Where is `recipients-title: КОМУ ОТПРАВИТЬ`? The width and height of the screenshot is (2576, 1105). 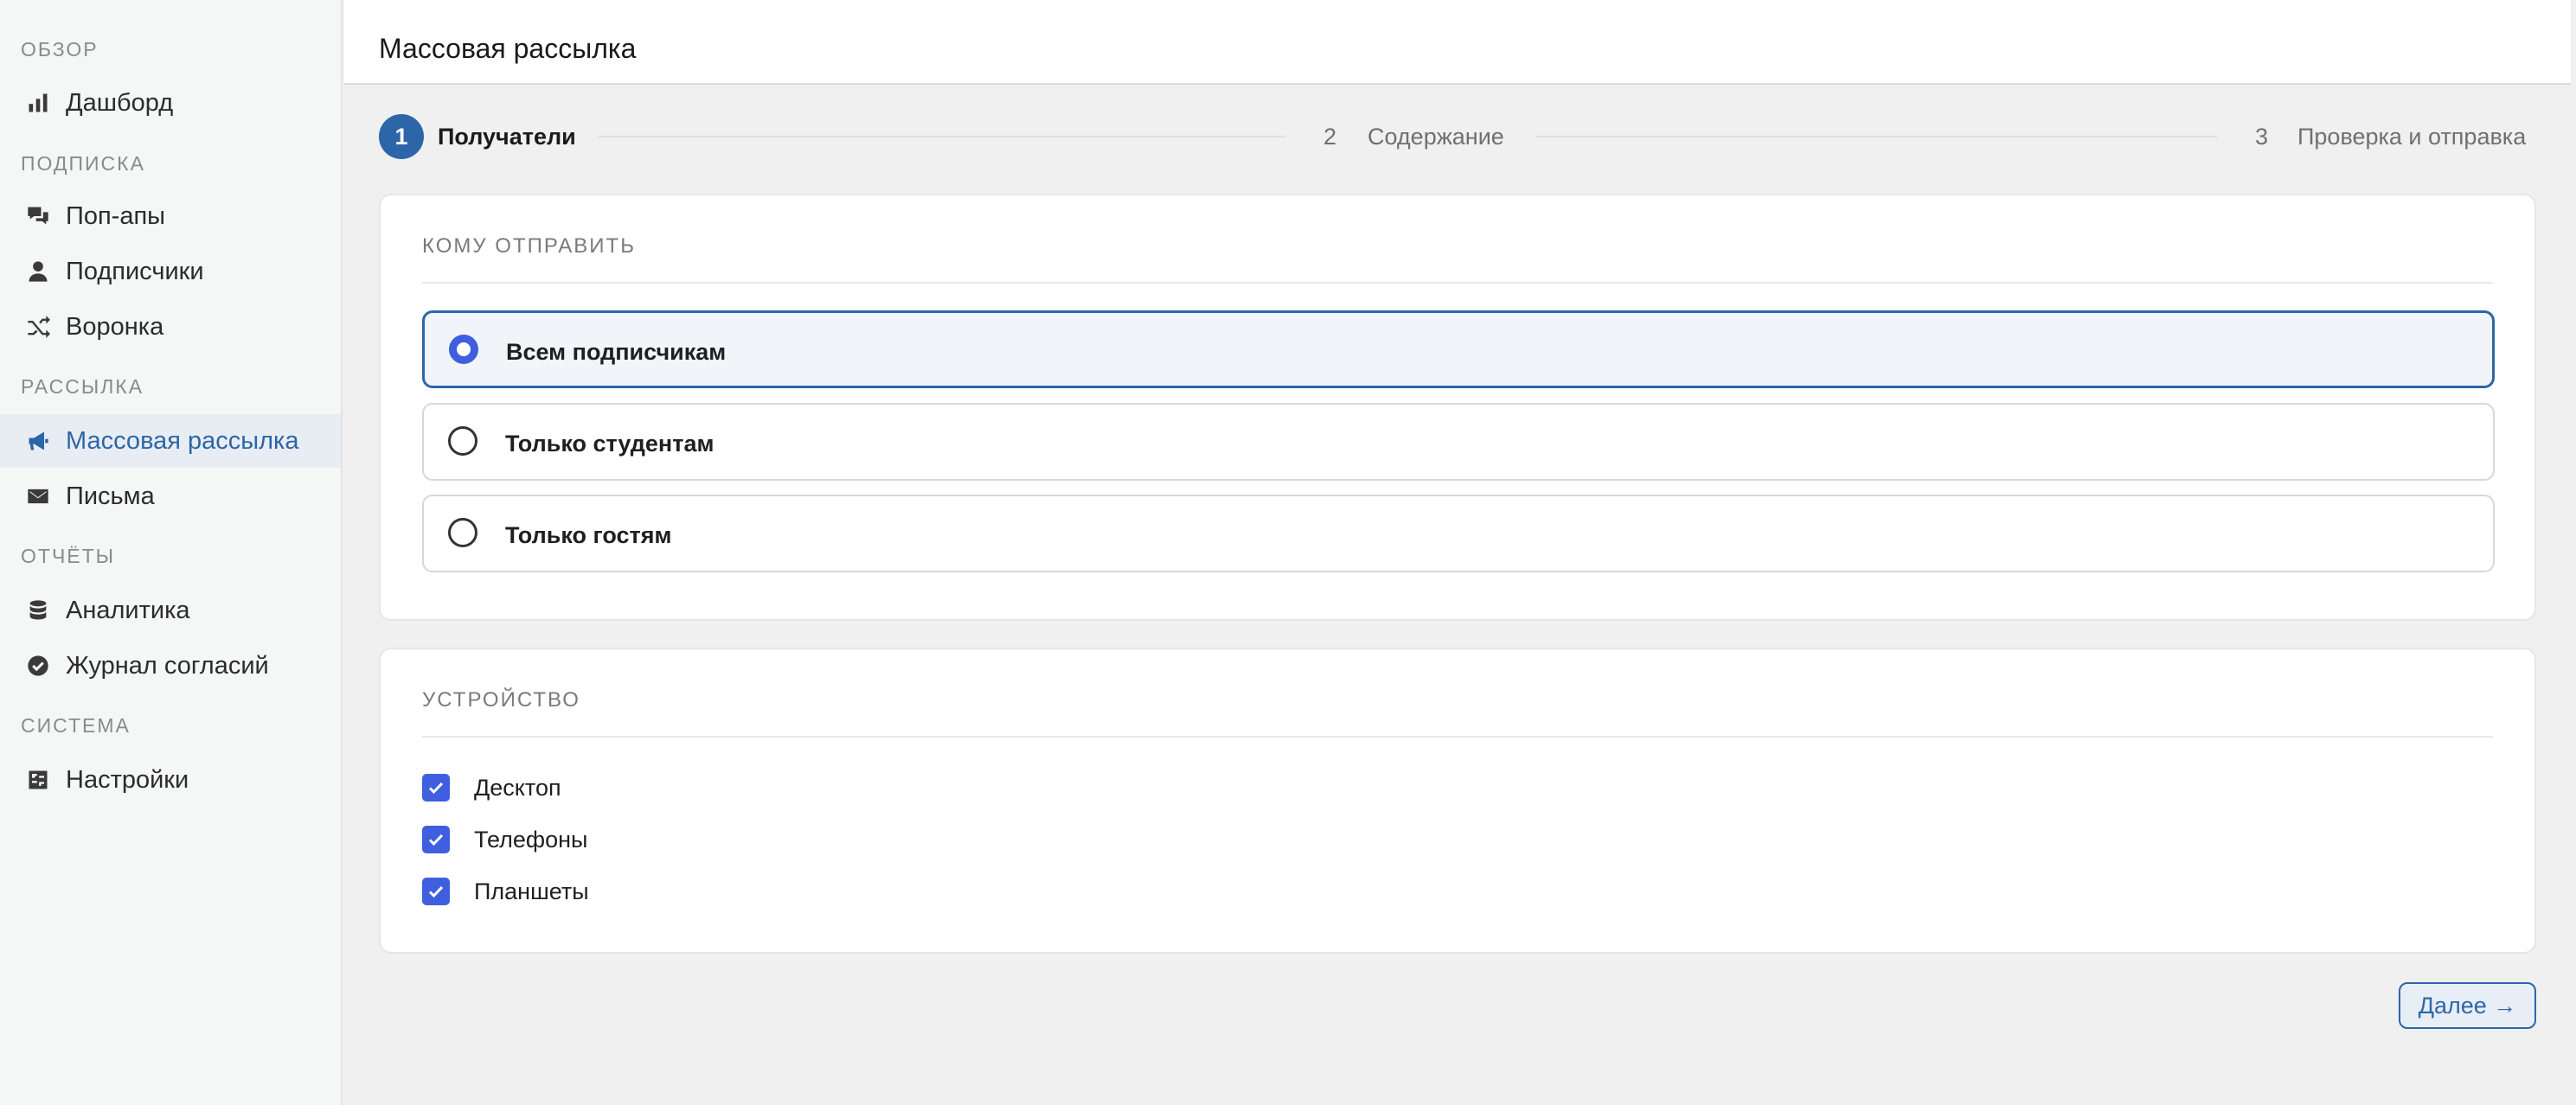 recipients-title: КОМУ ОТПРАВИТЬ is located at coordinates (529, 246).